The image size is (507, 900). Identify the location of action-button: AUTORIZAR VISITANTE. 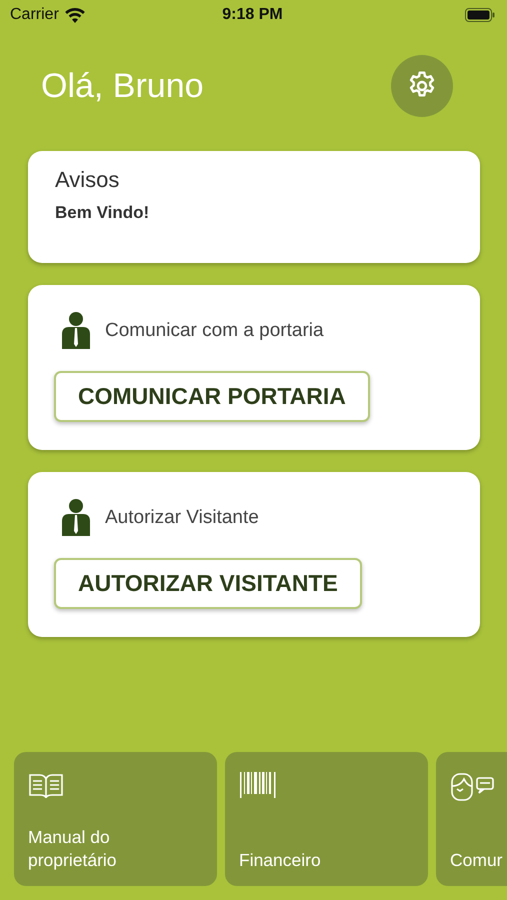
(208, 583).